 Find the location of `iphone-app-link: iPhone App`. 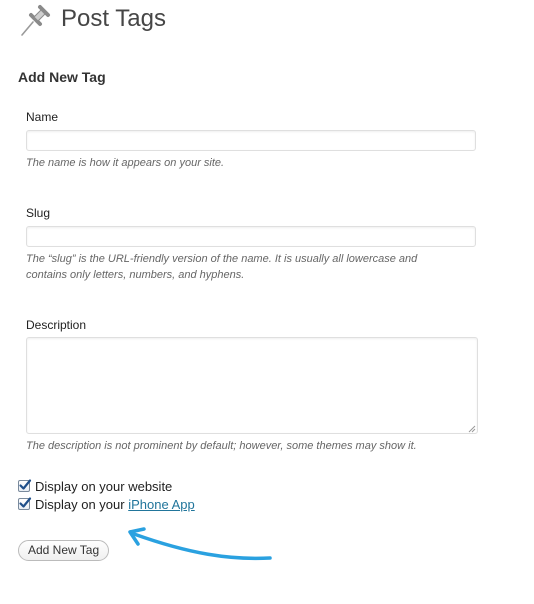

iphone-app-link: iPhone App is located at coordinates (161, 504).